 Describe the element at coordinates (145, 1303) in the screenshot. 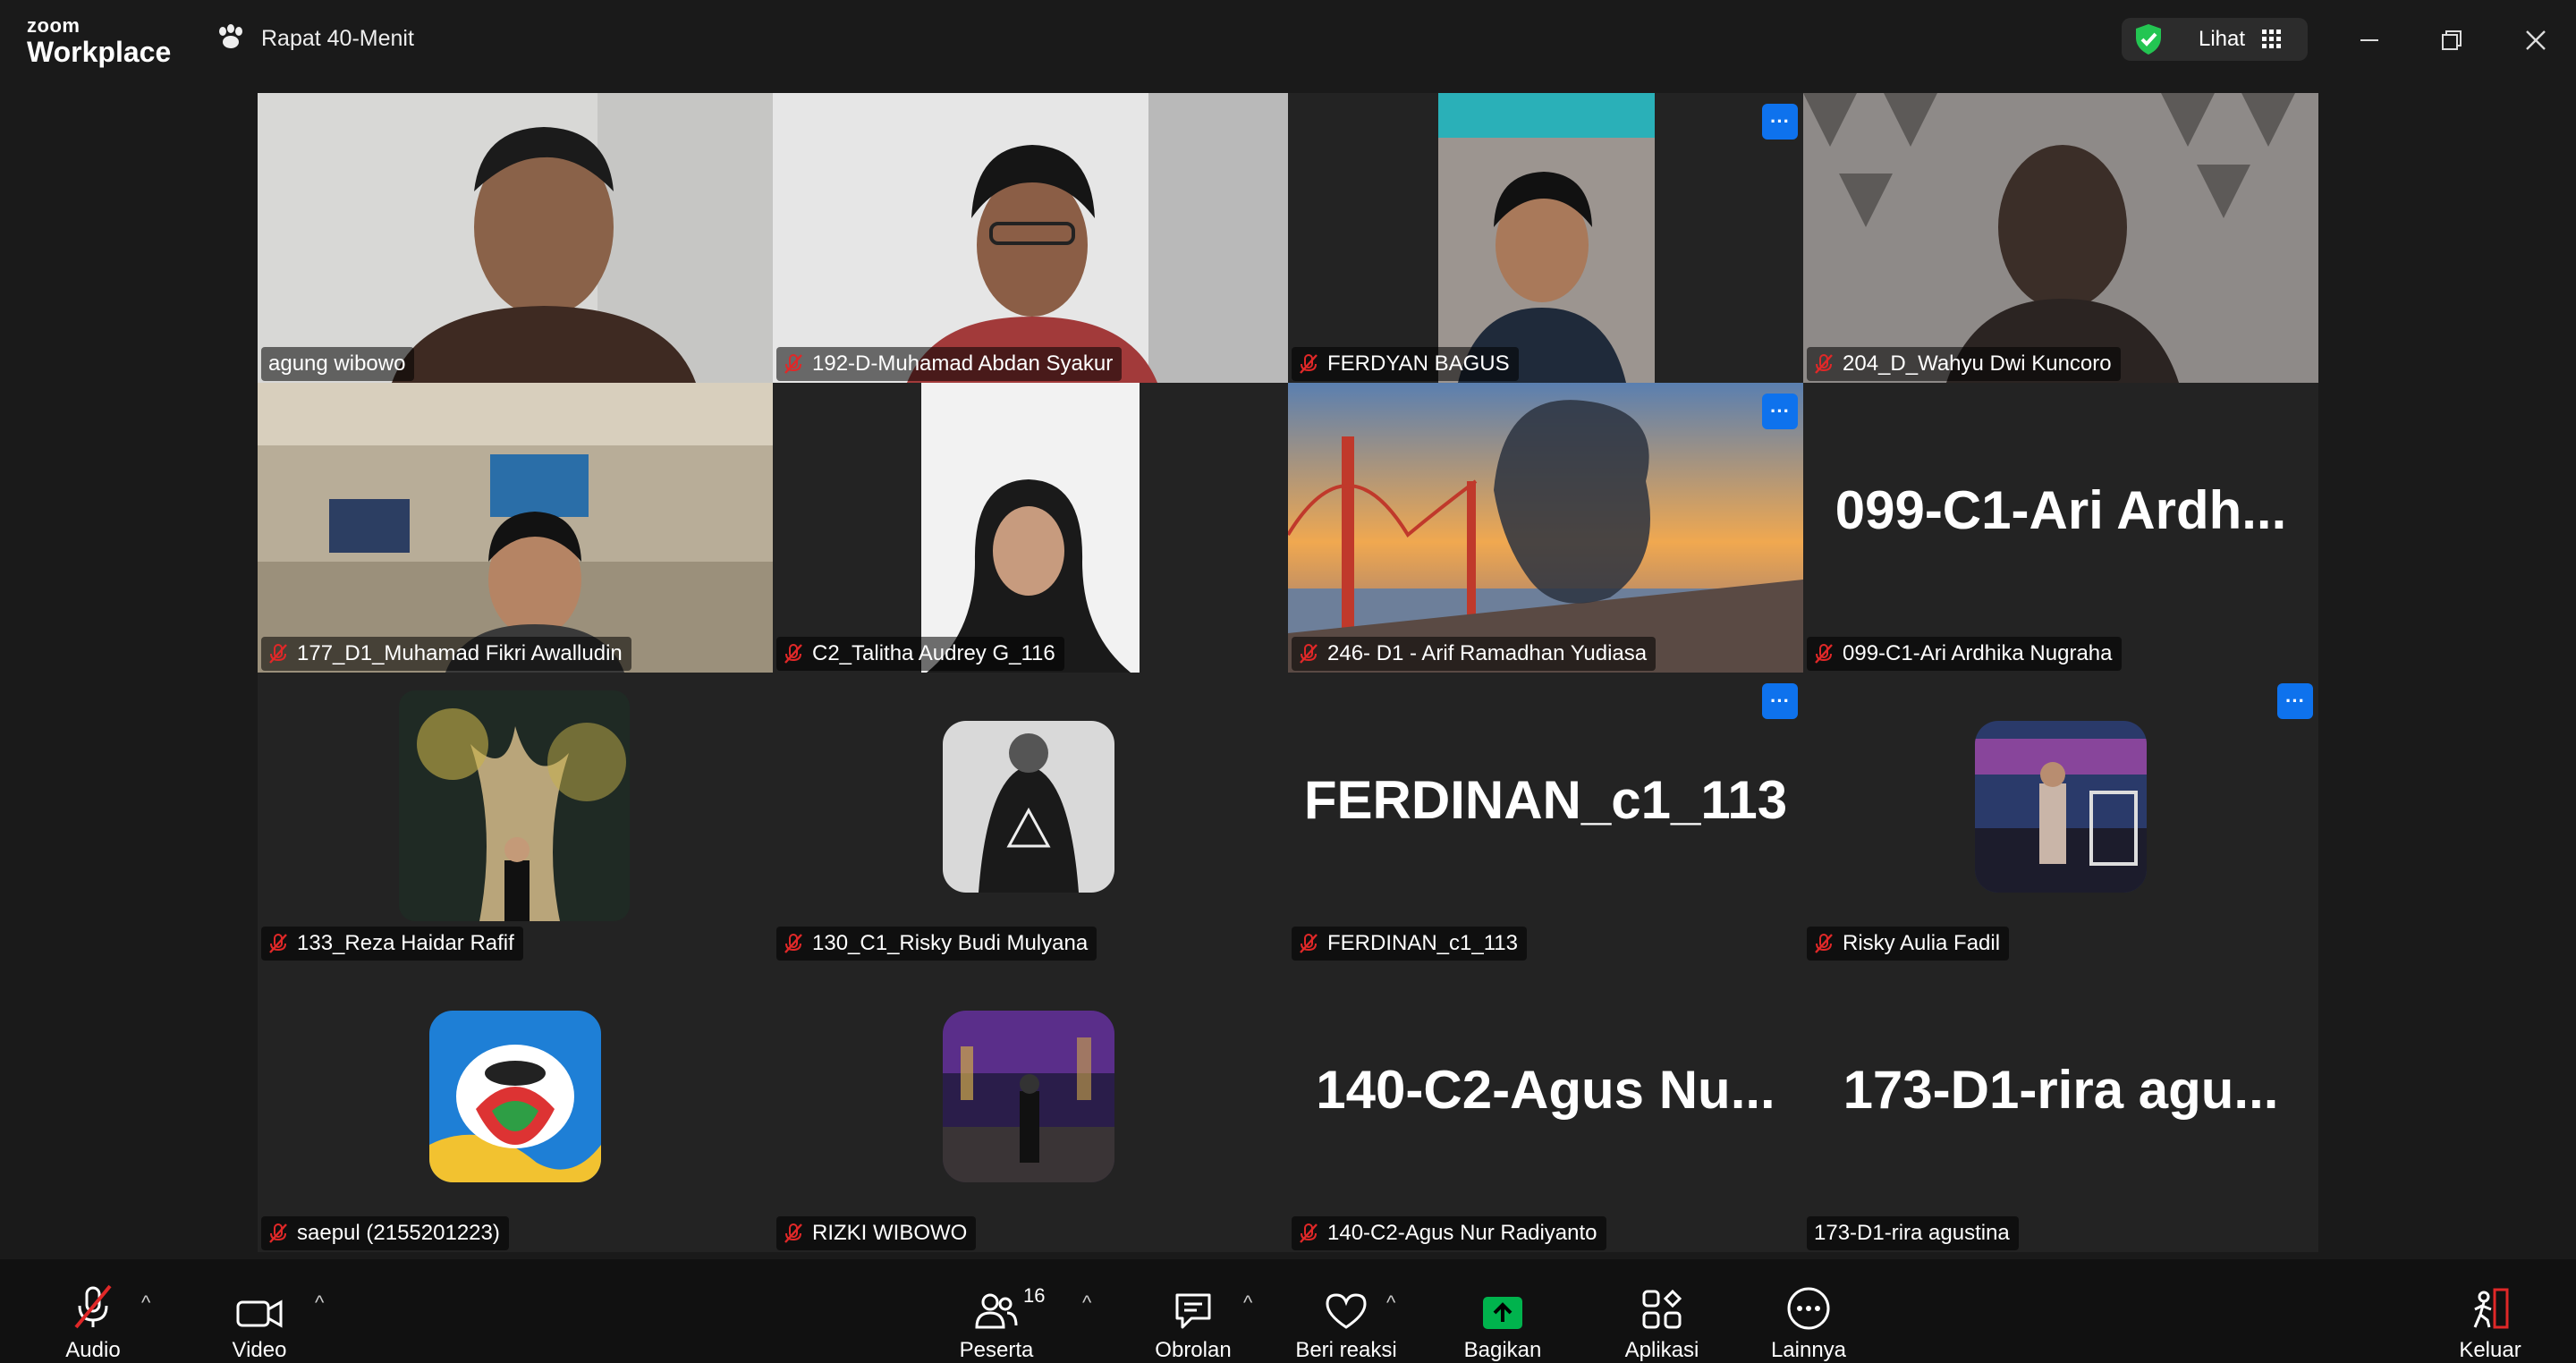

I see `audio-options-caret: ^` at that location.